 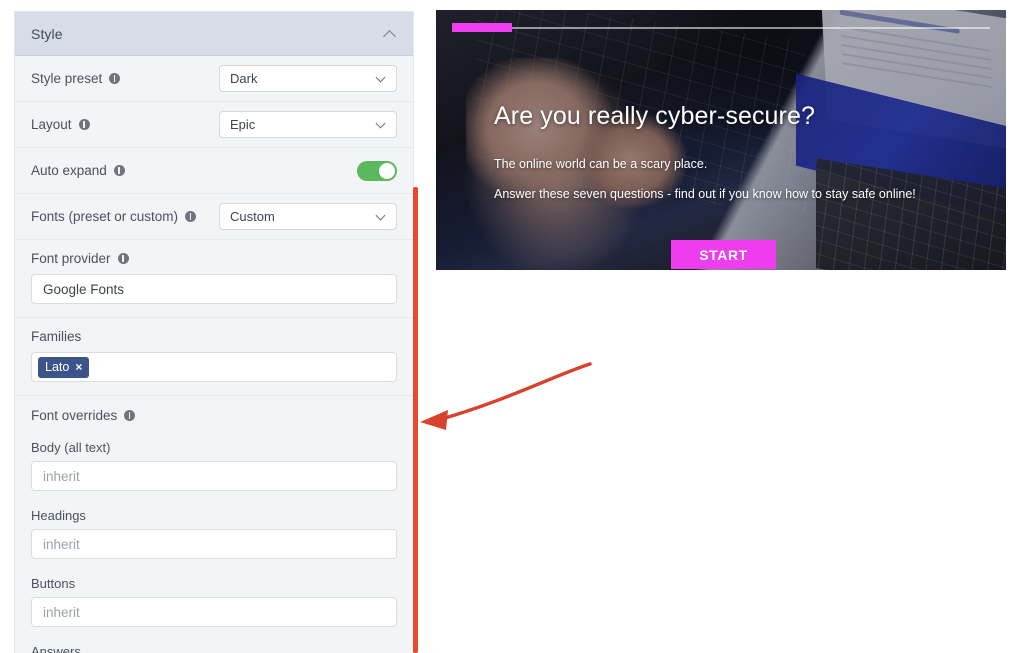 What do you see at coordinates (84, 289) in the screenshot?
I see `font-provider-value: Google Fonts` at bounding box center [84, 289].